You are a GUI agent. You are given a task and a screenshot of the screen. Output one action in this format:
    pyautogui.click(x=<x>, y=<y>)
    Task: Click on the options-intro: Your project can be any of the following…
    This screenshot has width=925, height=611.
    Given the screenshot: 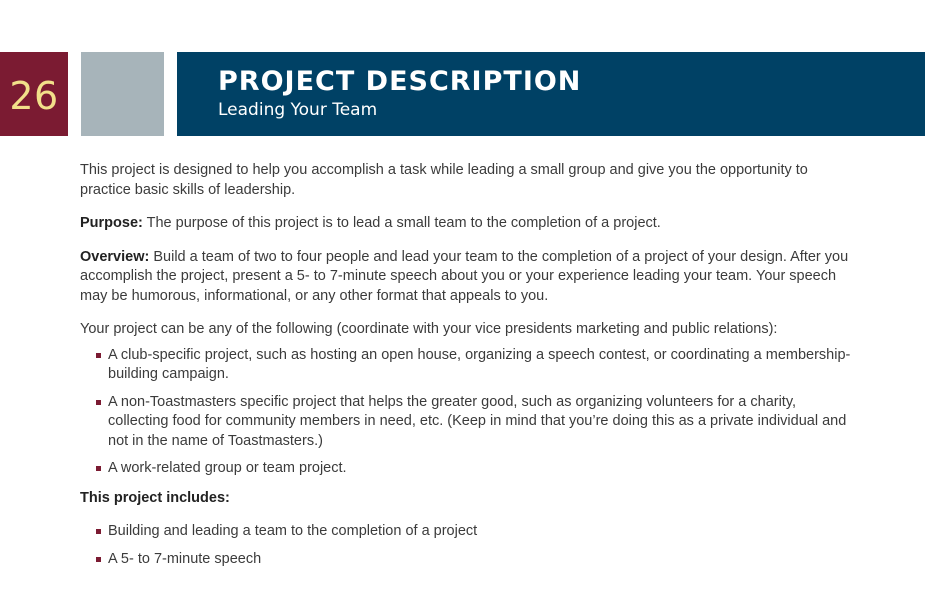 What is the action you would take?
    pyautogui.click(x=429, y=329)
    